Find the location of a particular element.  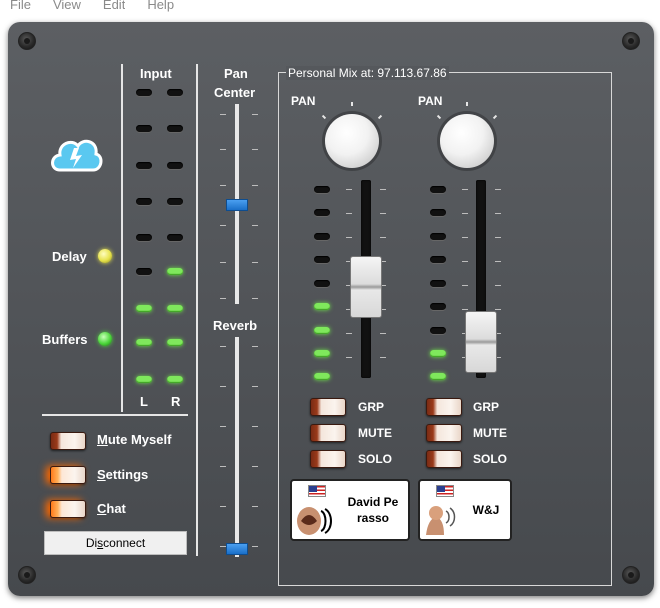

channel-2-user-card: W&J is located at coordinates (465, 510).